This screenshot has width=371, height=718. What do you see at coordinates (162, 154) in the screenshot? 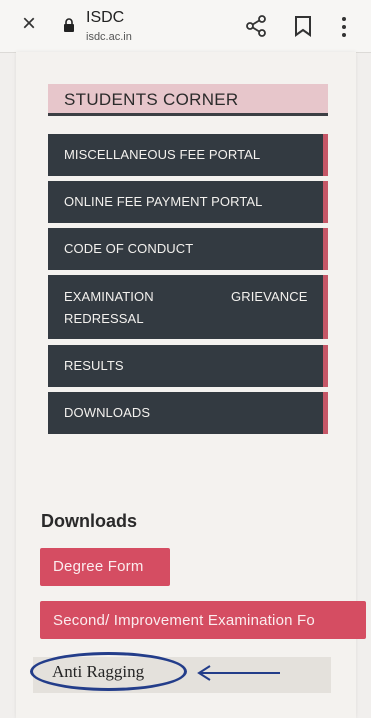
I see `menu-item-label: MISCELLANEOUS FEE PORTAL` at bounding box center [162, 154].